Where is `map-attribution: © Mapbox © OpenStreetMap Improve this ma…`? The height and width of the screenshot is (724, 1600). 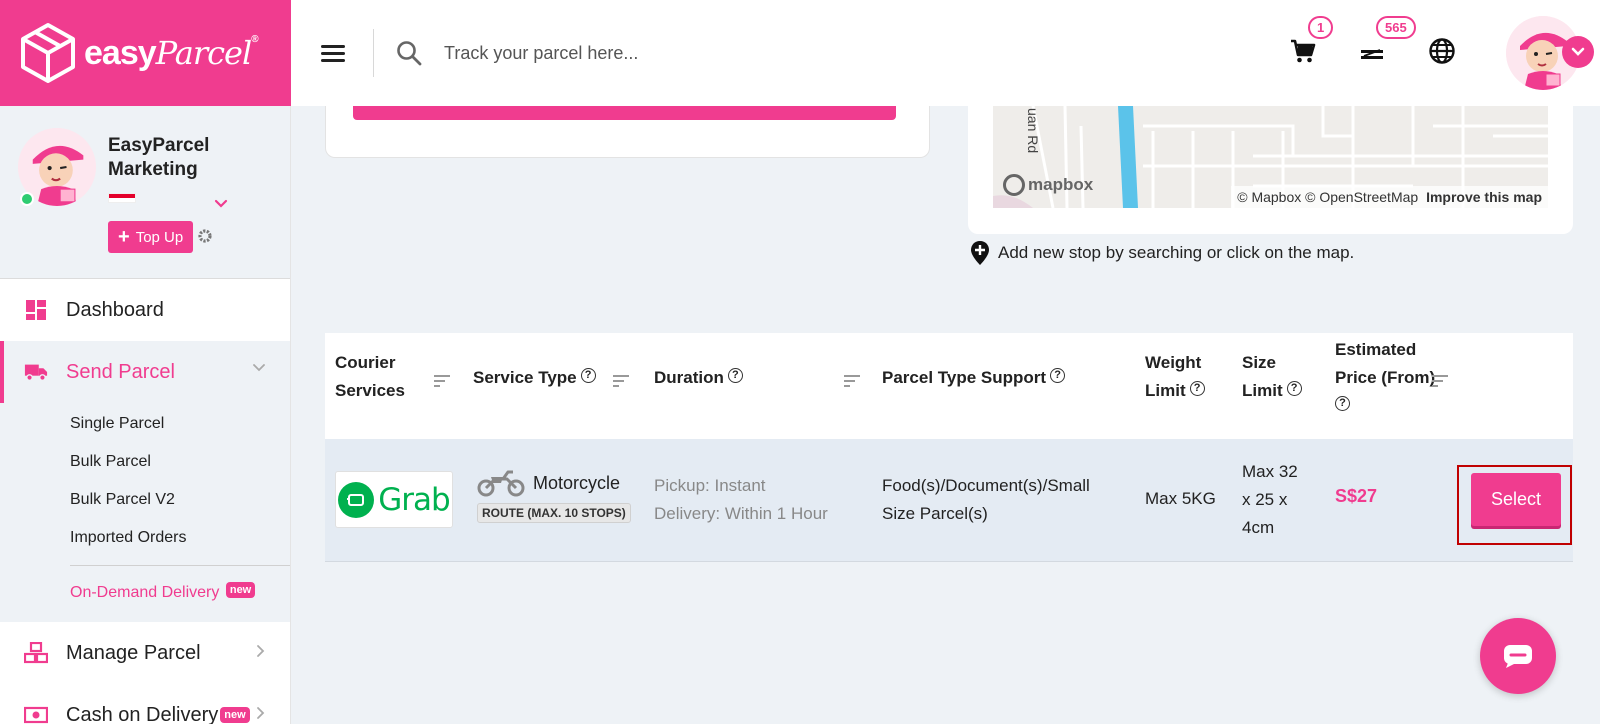 map-attribution: © Mapbox © OpenStreetMap Improve this ma… is located at coordinates (1389, 197).